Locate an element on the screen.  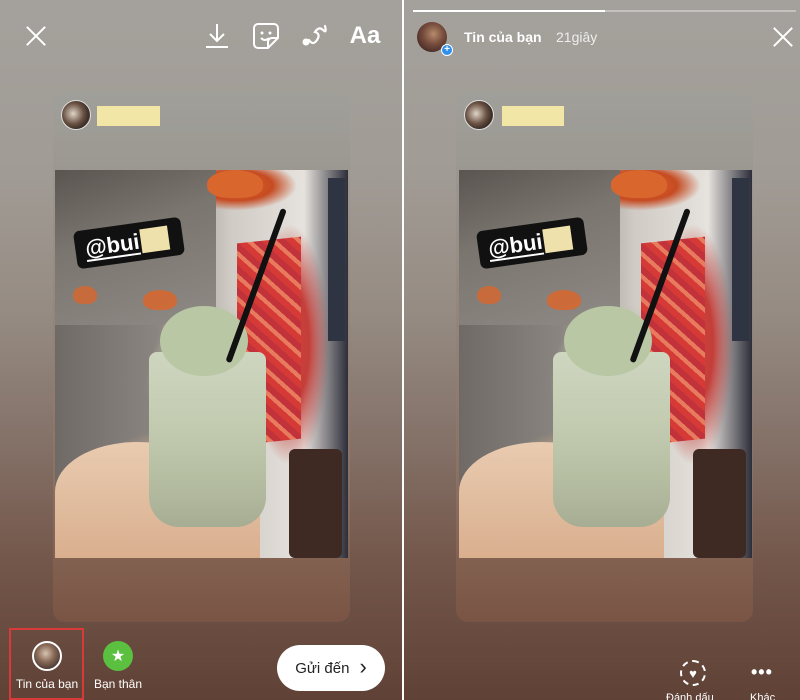
share-close-friends: ★ Bạn thân is located at coordinates (118, 666).